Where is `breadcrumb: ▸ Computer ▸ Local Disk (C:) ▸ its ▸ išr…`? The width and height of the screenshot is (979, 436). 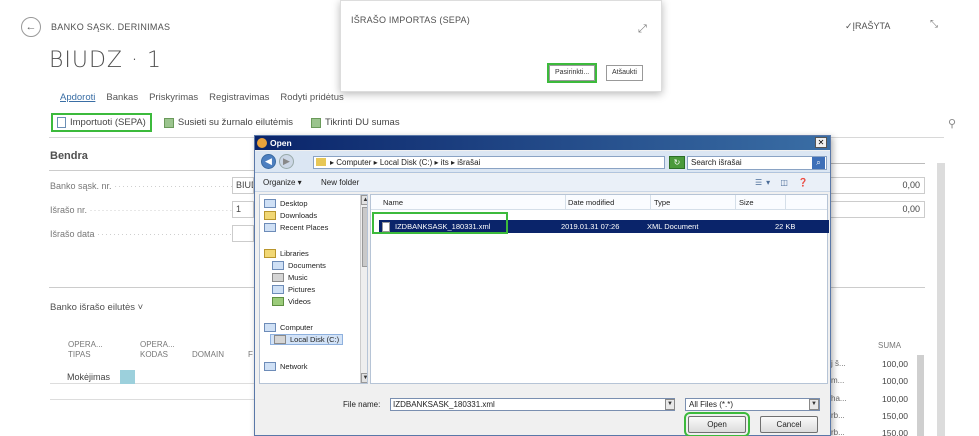
breadcrumb: ▸ Computer ▸ Local Disk (C:) ▸ its ▸ išr… is located at coordinates (515, 162).